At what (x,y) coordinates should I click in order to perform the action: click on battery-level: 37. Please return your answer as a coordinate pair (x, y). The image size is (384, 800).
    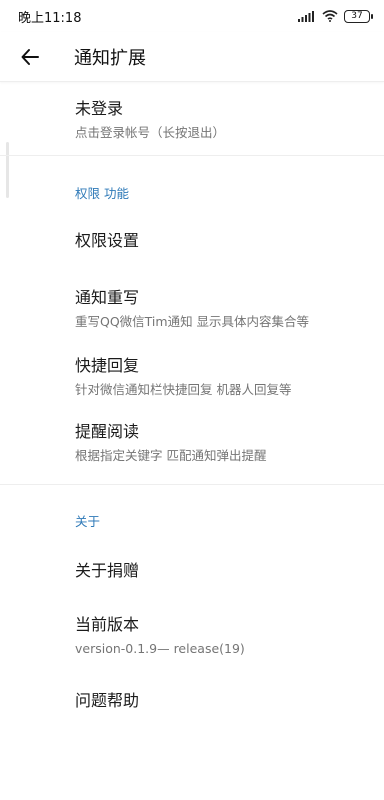
    Looking at the image, I should click on (357, 16).